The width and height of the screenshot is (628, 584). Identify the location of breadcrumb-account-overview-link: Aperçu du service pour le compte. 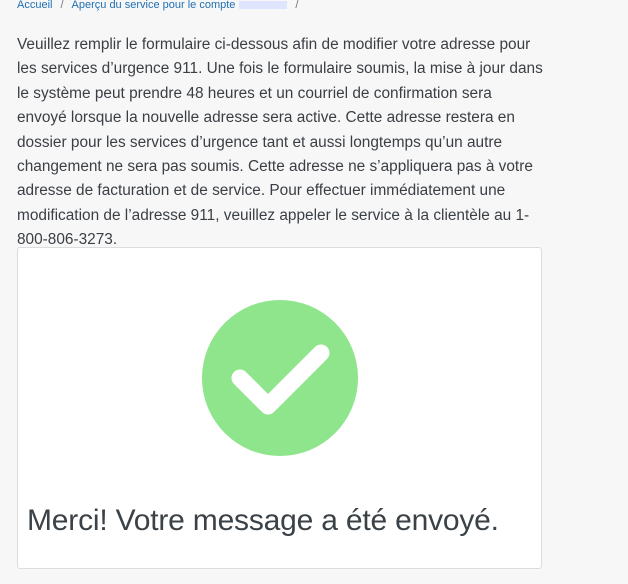
(180, 6).